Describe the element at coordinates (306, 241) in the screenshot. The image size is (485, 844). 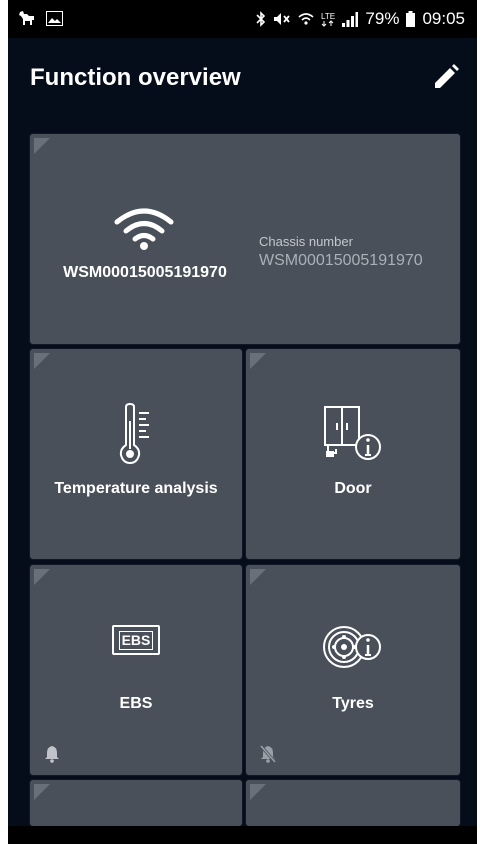
I see `chassis-label: Chassis number` at that location.